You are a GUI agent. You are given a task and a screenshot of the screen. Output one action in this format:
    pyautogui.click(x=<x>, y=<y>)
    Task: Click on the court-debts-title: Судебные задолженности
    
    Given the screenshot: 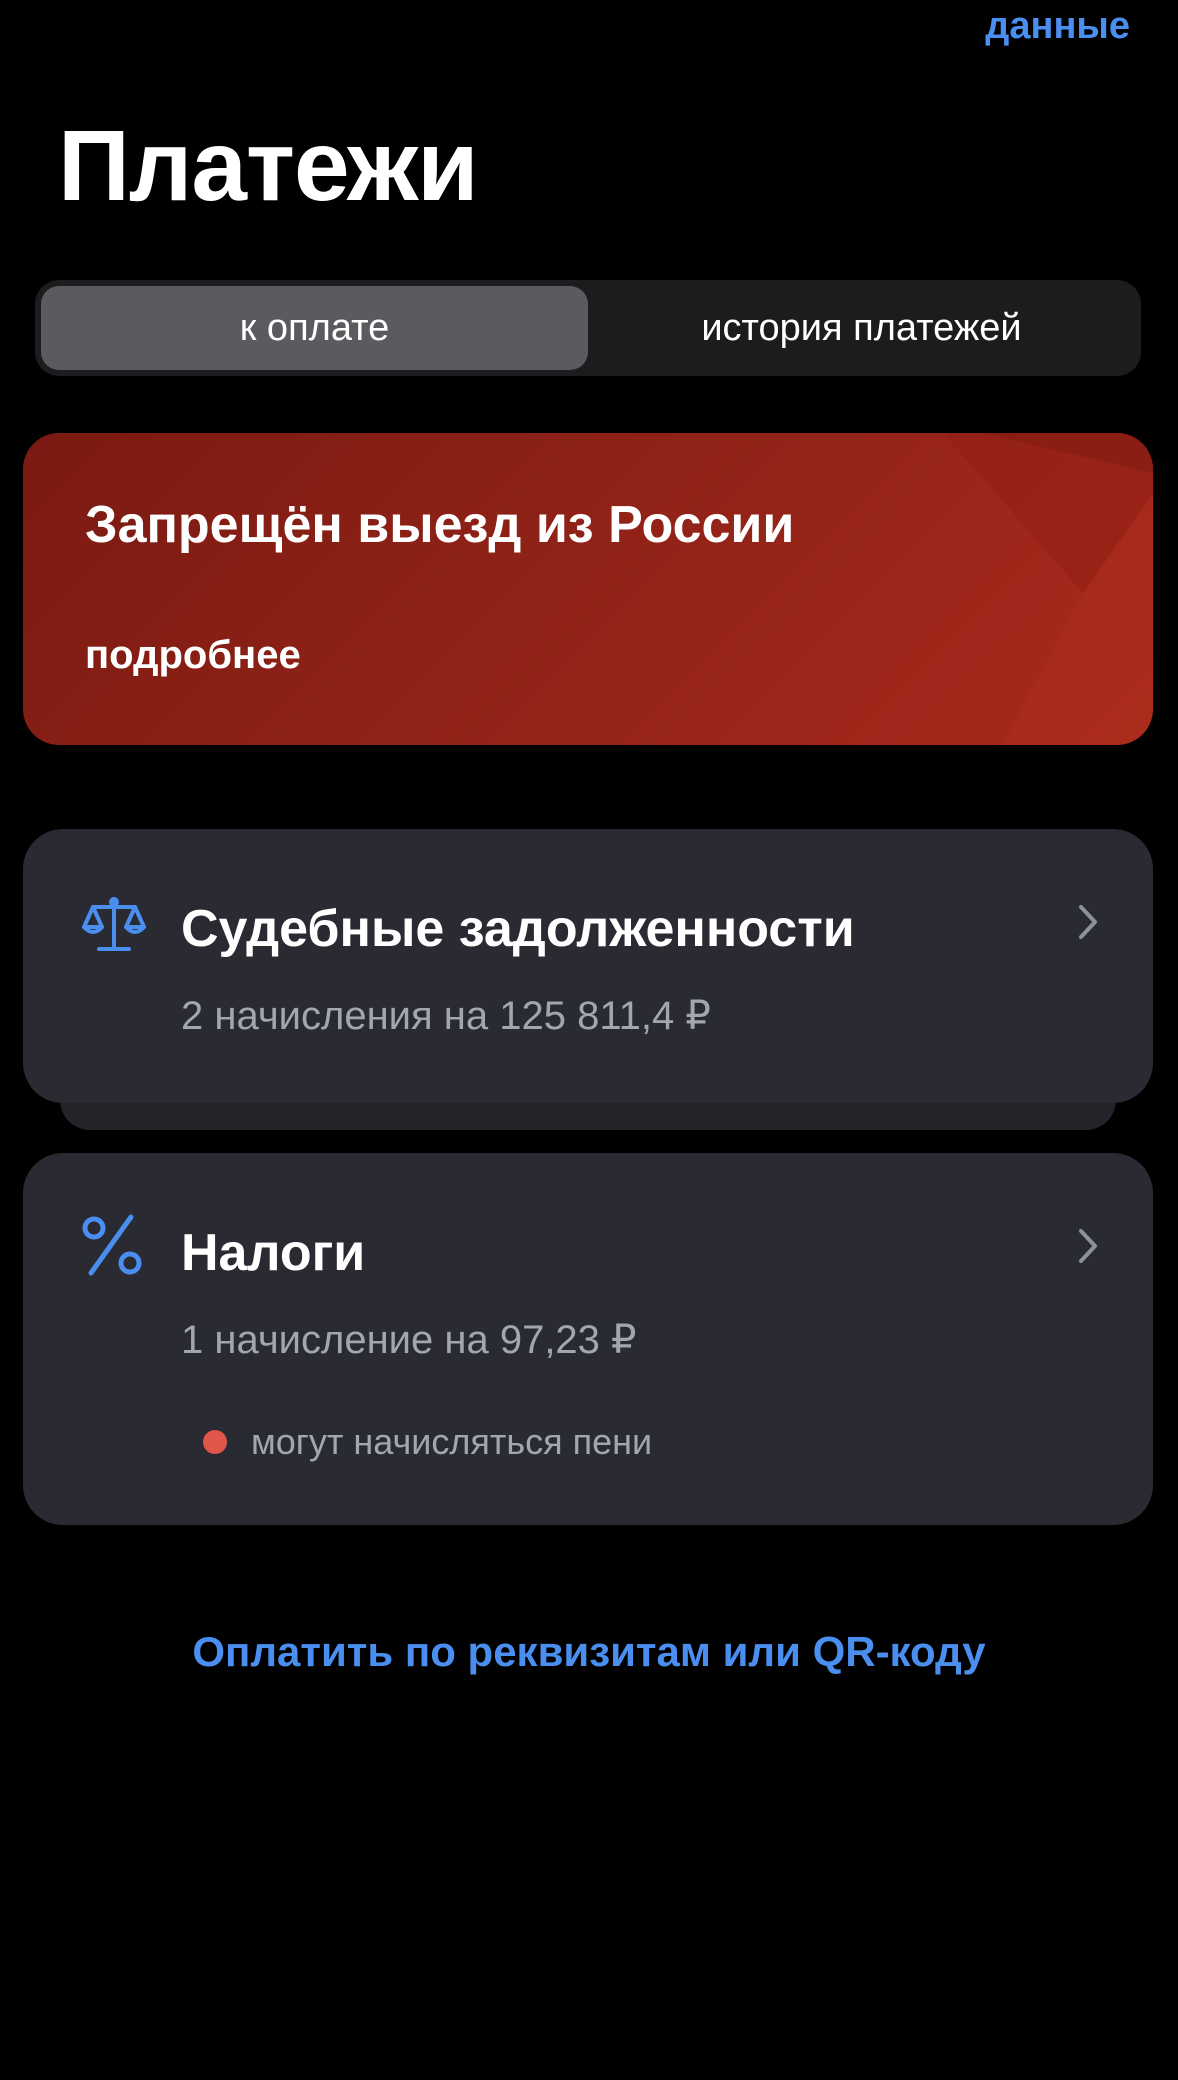 What is the action you would take?
    pyautogui.click(x=518, y=929)
    